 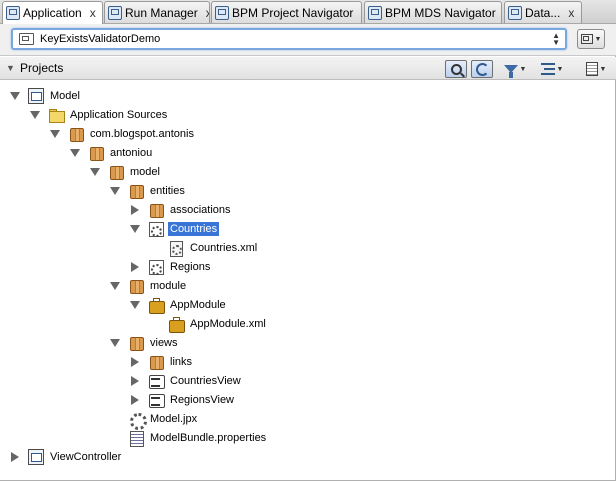 I want to click on tree-node-model: Model, so click(x=46, y=95).